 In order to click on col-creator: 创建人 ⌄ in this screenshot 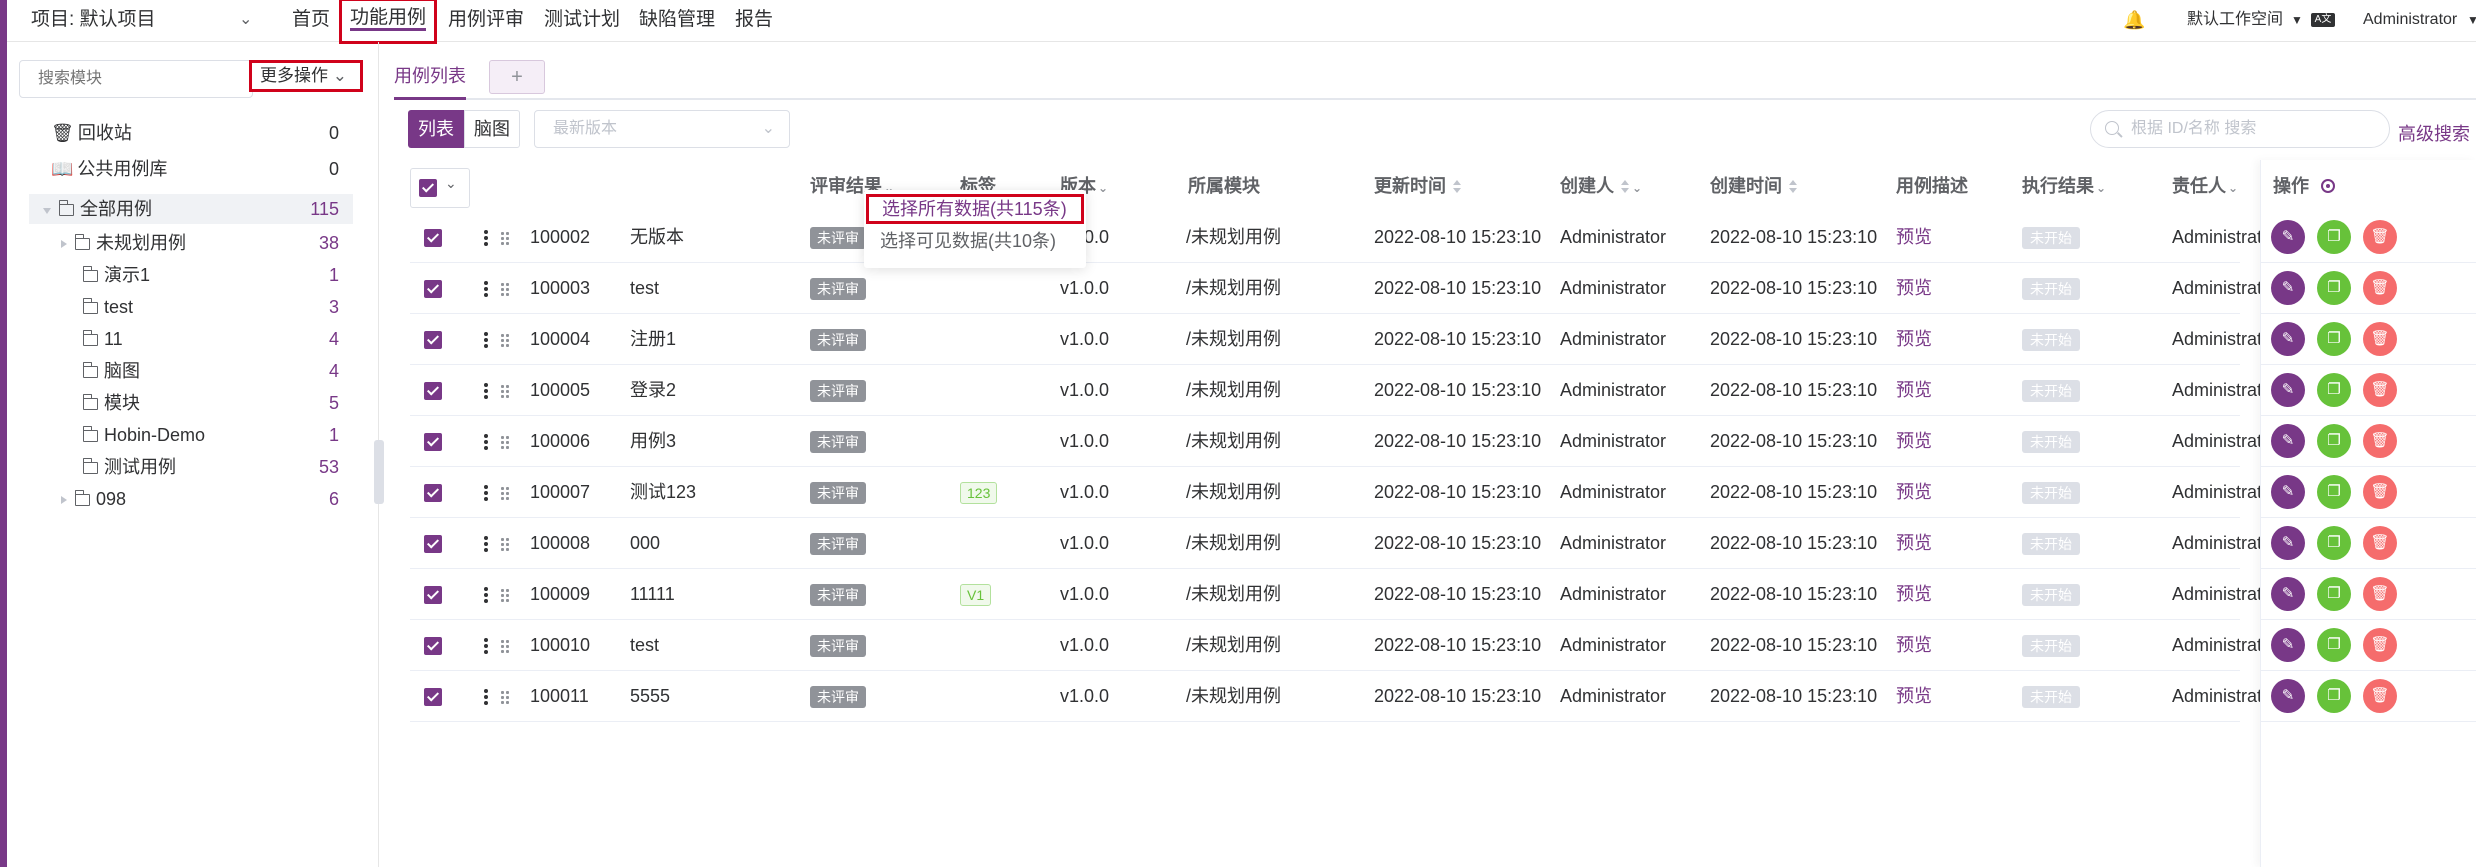, I will do `click(1601, 186)`.